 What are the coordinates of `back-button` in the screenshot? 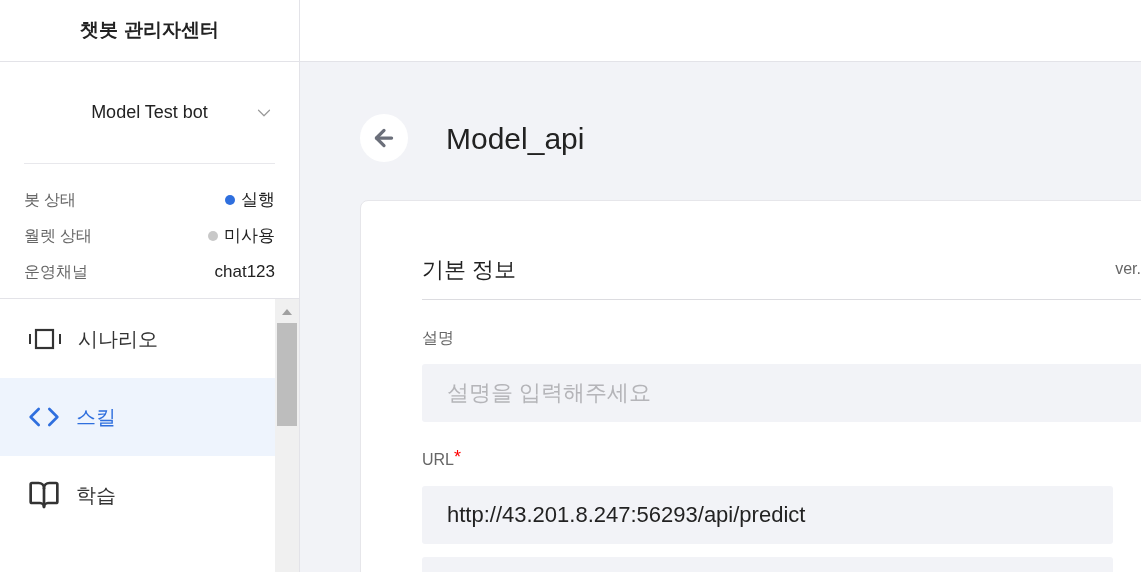 It's located at (384, 138).